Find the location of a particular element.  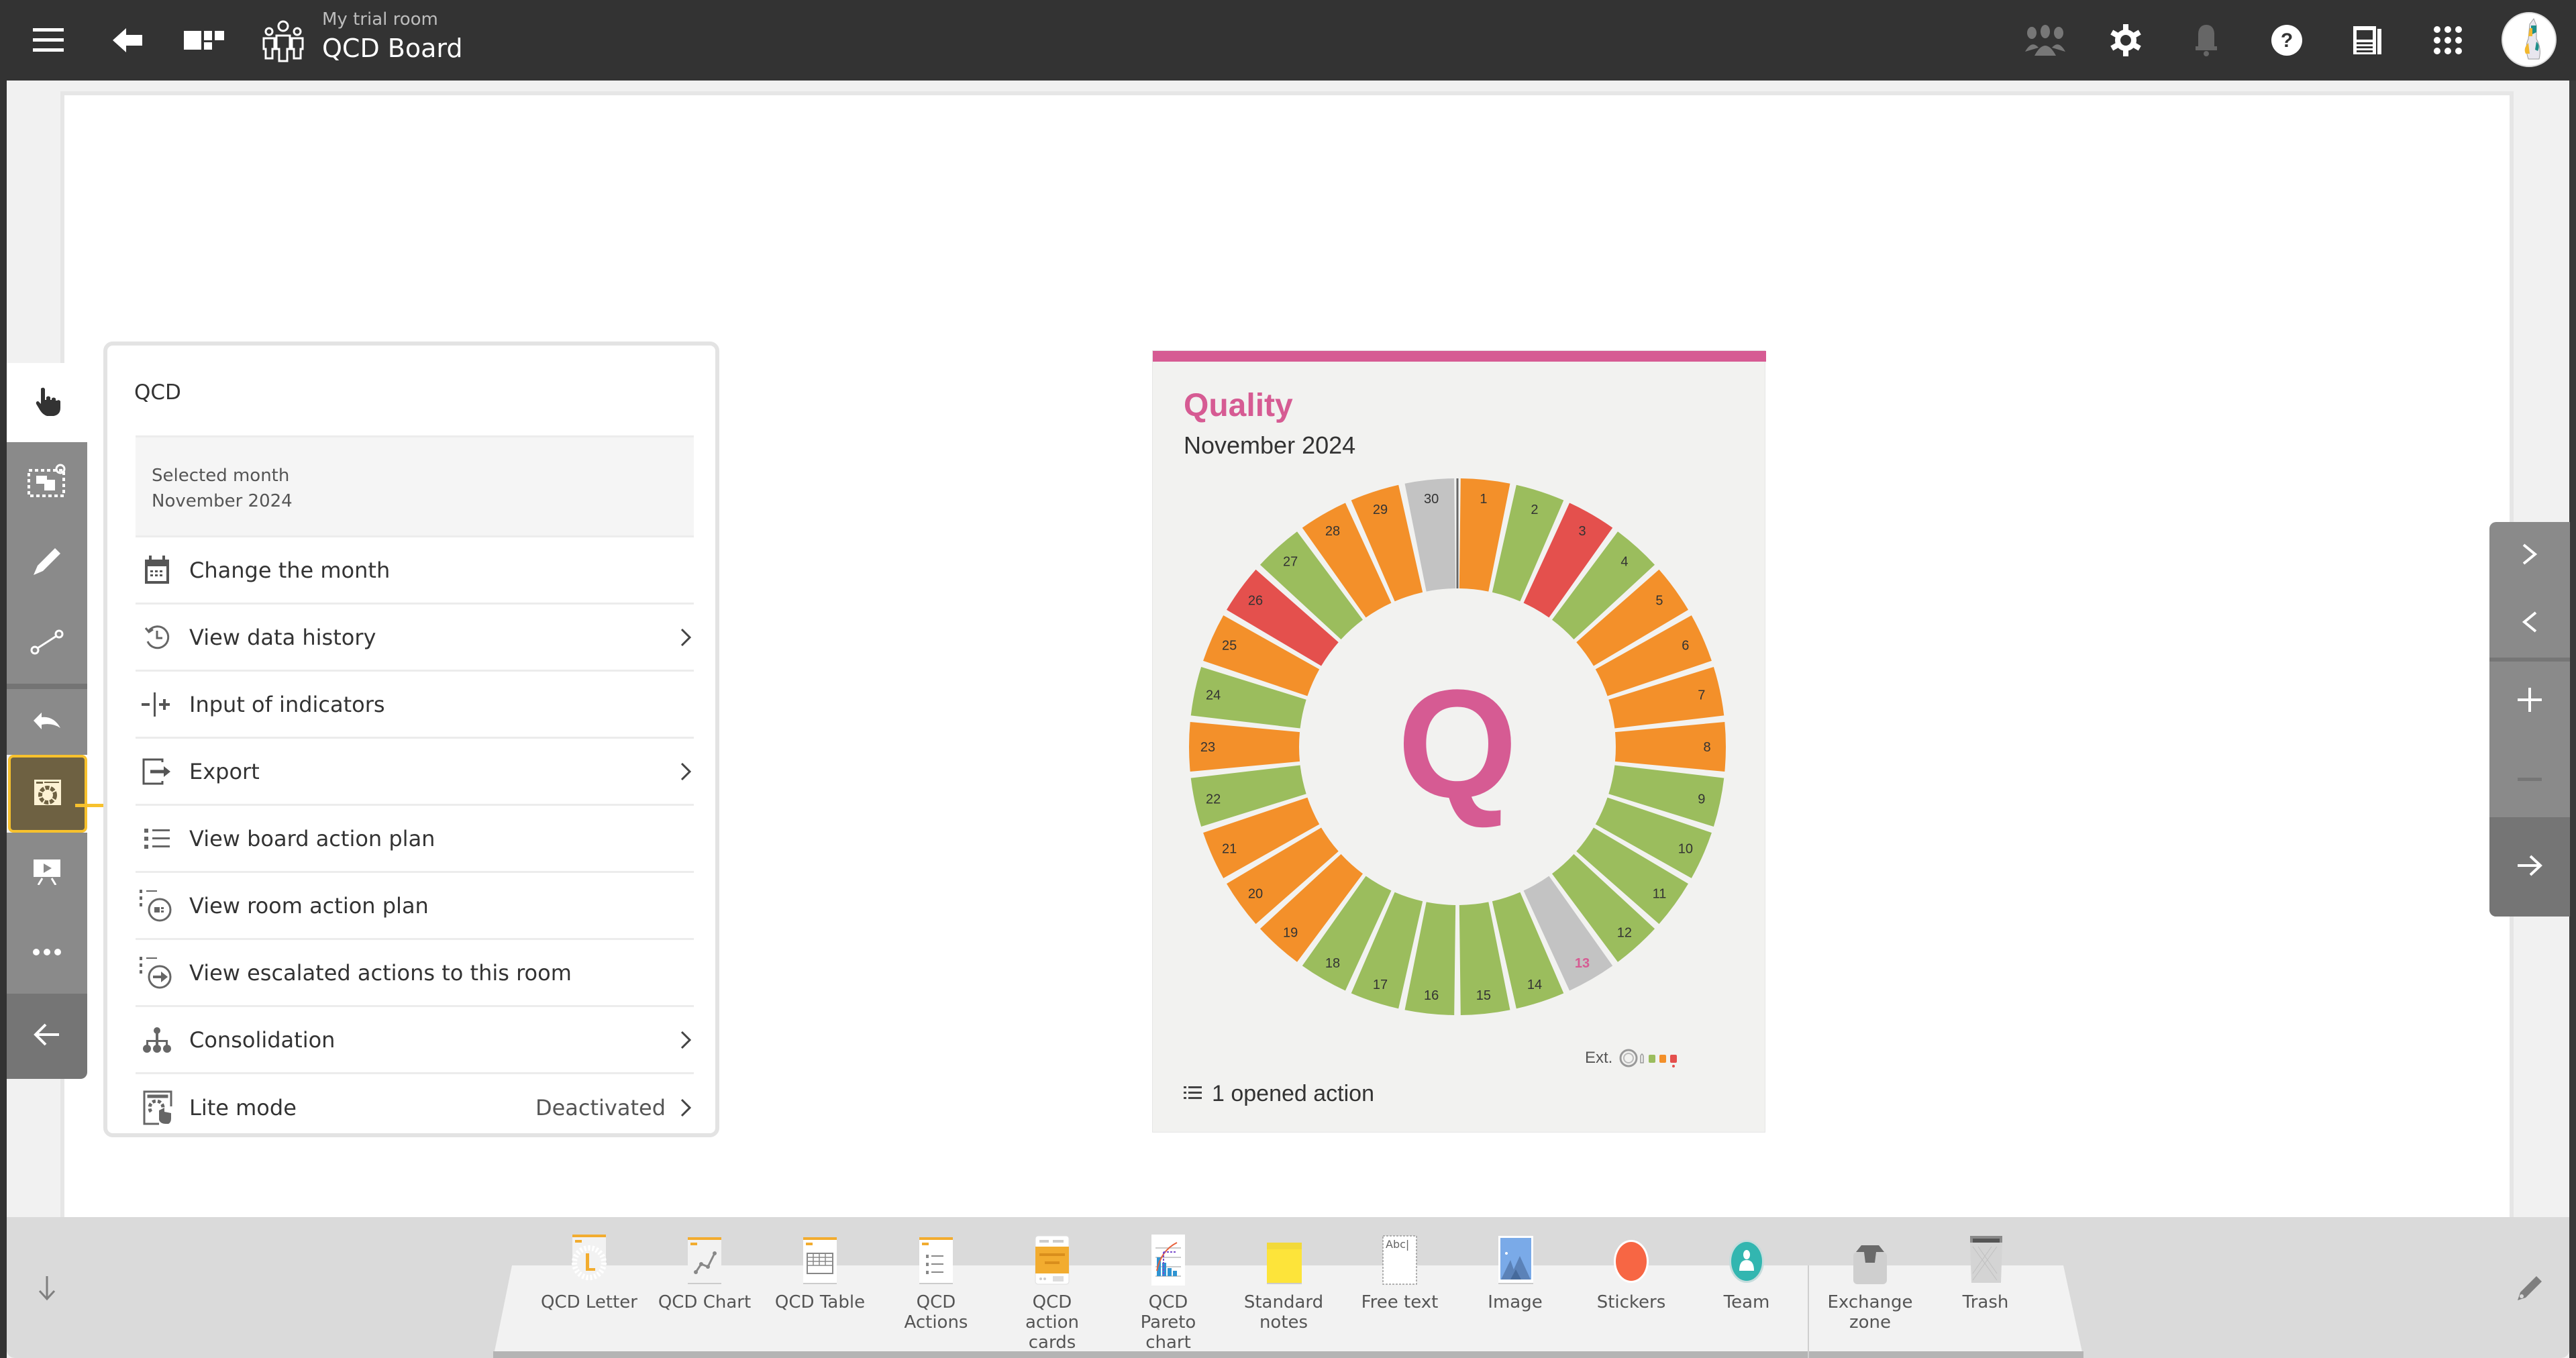

dock-item-qcd-letter: QCD Letter is located at coordinates (589, 1272).